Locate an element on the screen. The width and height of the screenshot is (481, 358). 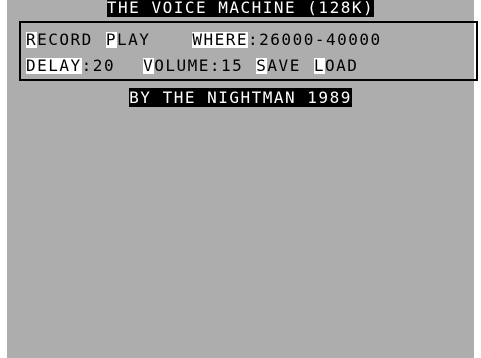
menu-row-1: RECORD PLAY WHERE:26000-40000 is located at coordinates (204, 40).